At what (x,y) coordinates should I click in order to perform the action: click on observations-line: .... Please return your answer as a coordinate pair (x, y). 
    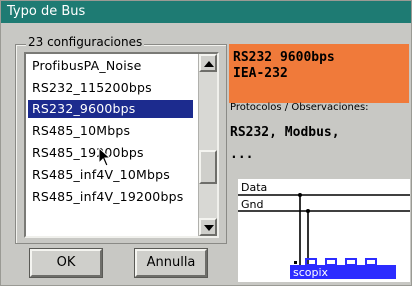
    Looking at the image, I should click on (242, 154).